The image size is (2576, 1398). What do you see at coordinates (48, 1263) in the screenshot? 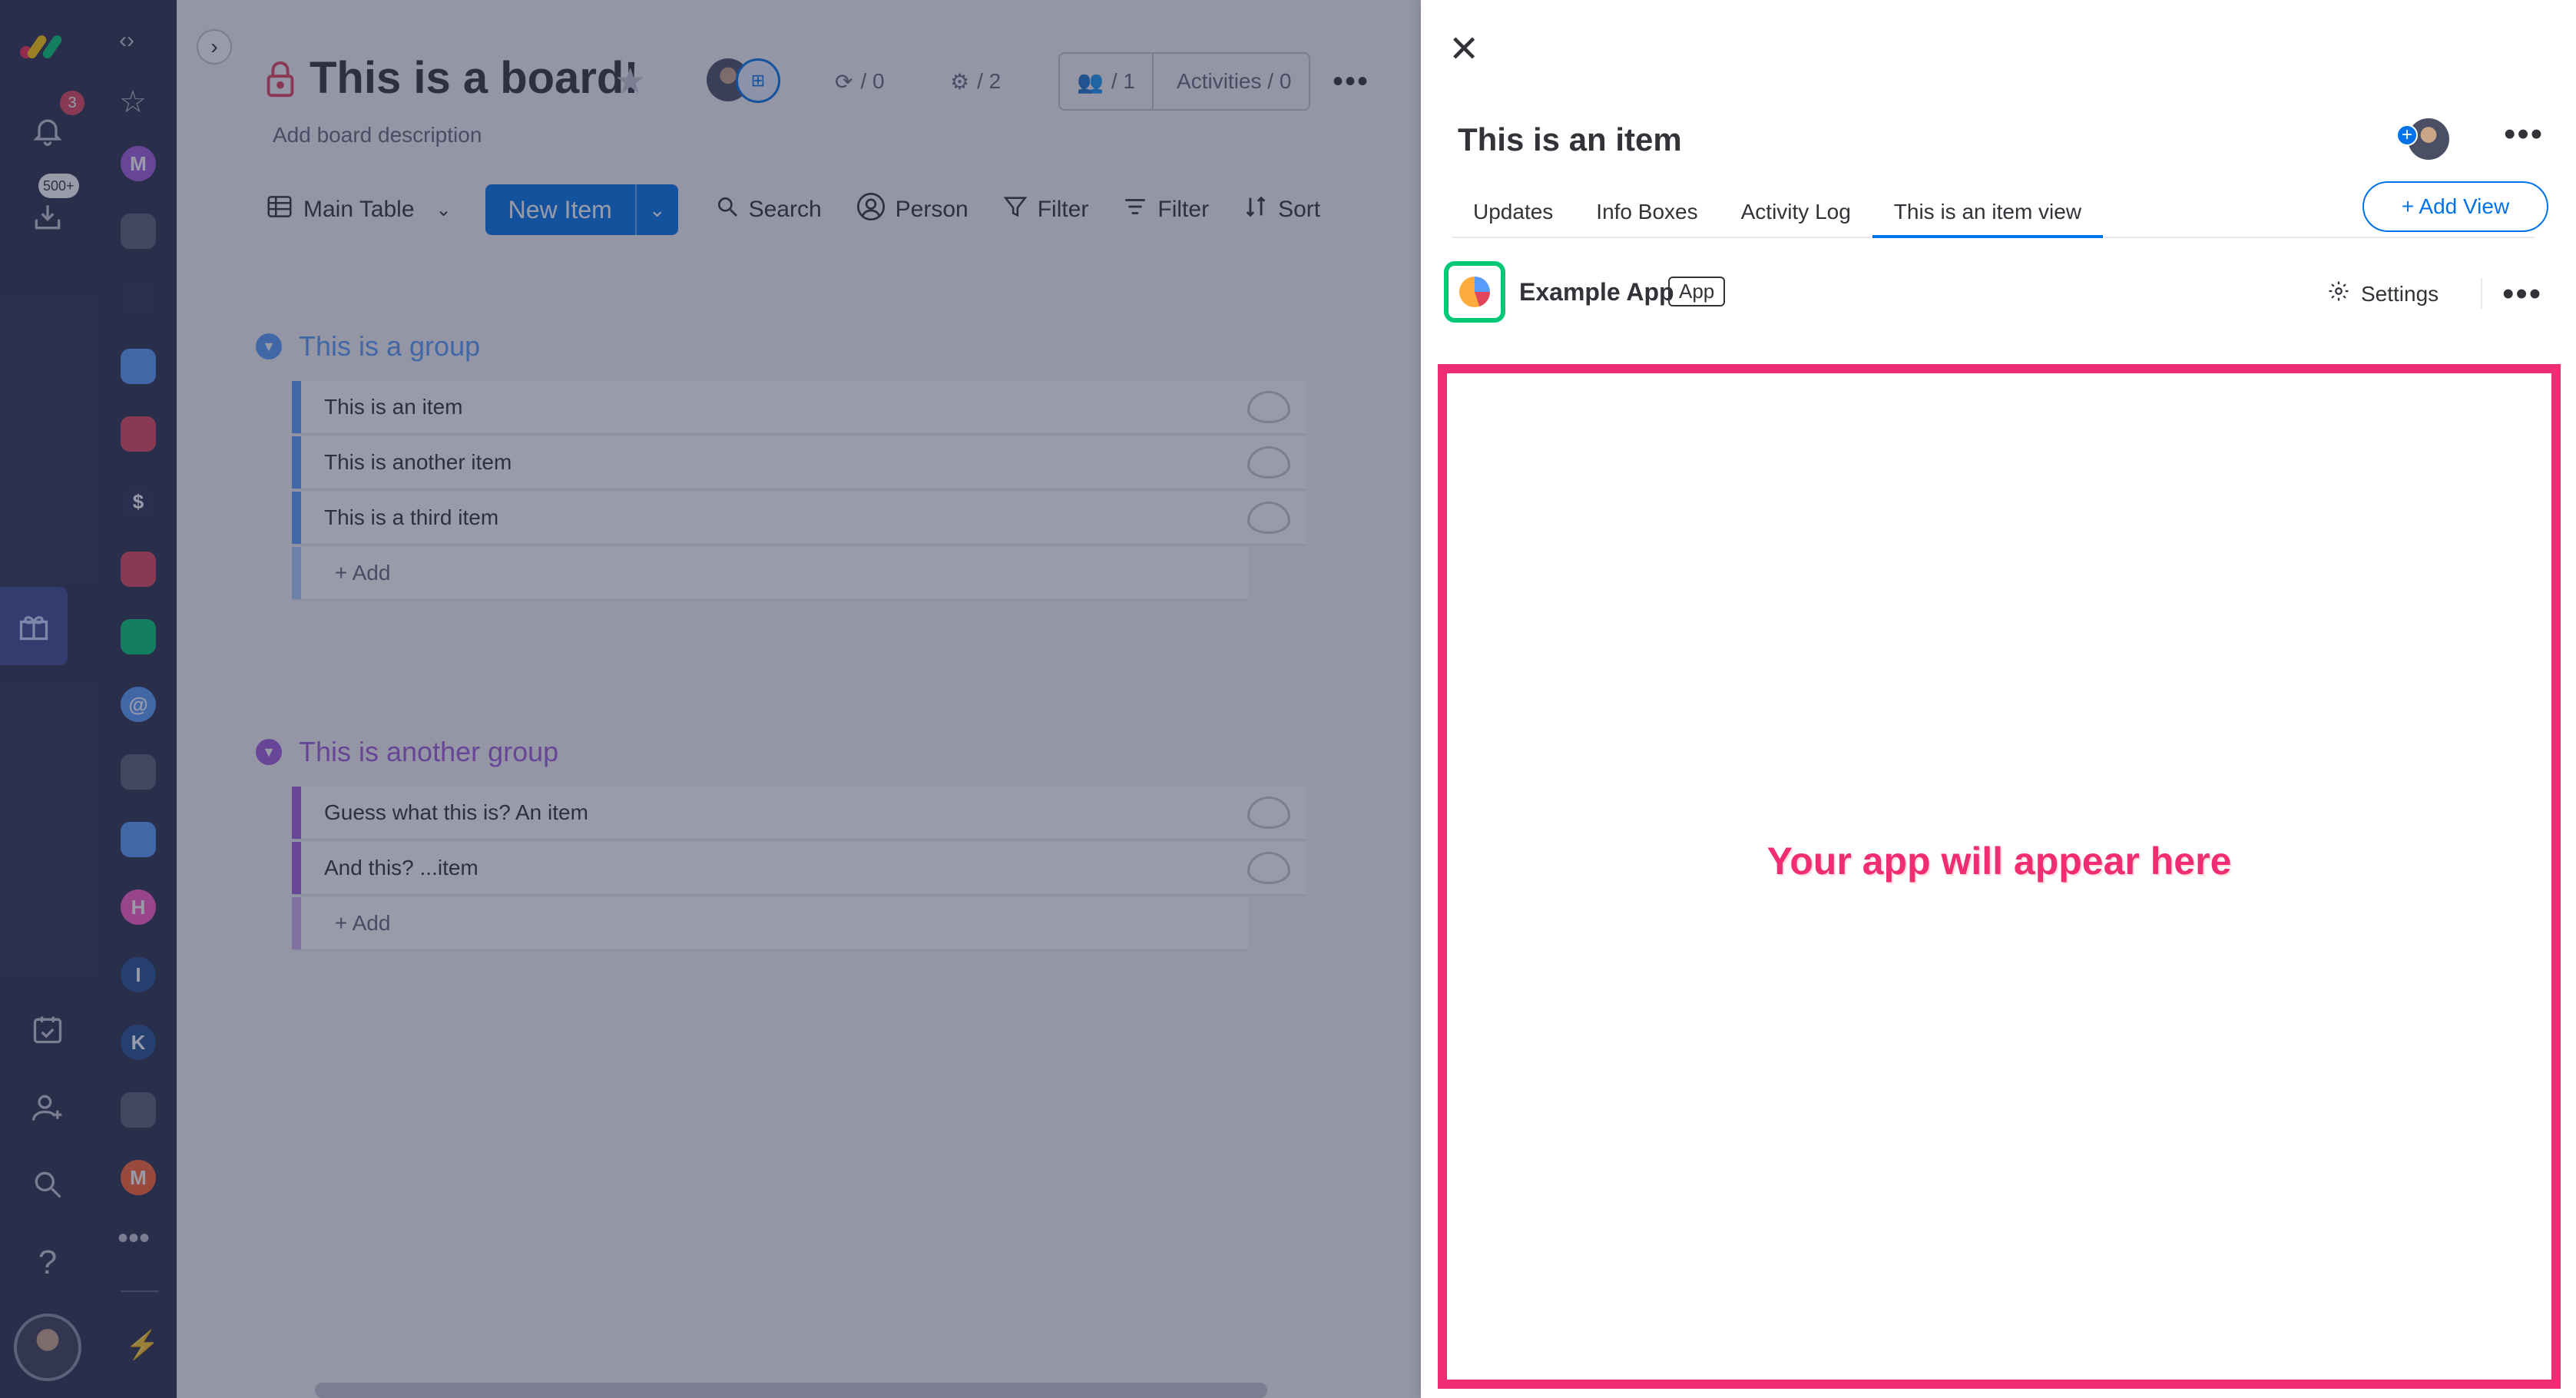
I see `help-icon: ?` at bounding box center [48, 1263].